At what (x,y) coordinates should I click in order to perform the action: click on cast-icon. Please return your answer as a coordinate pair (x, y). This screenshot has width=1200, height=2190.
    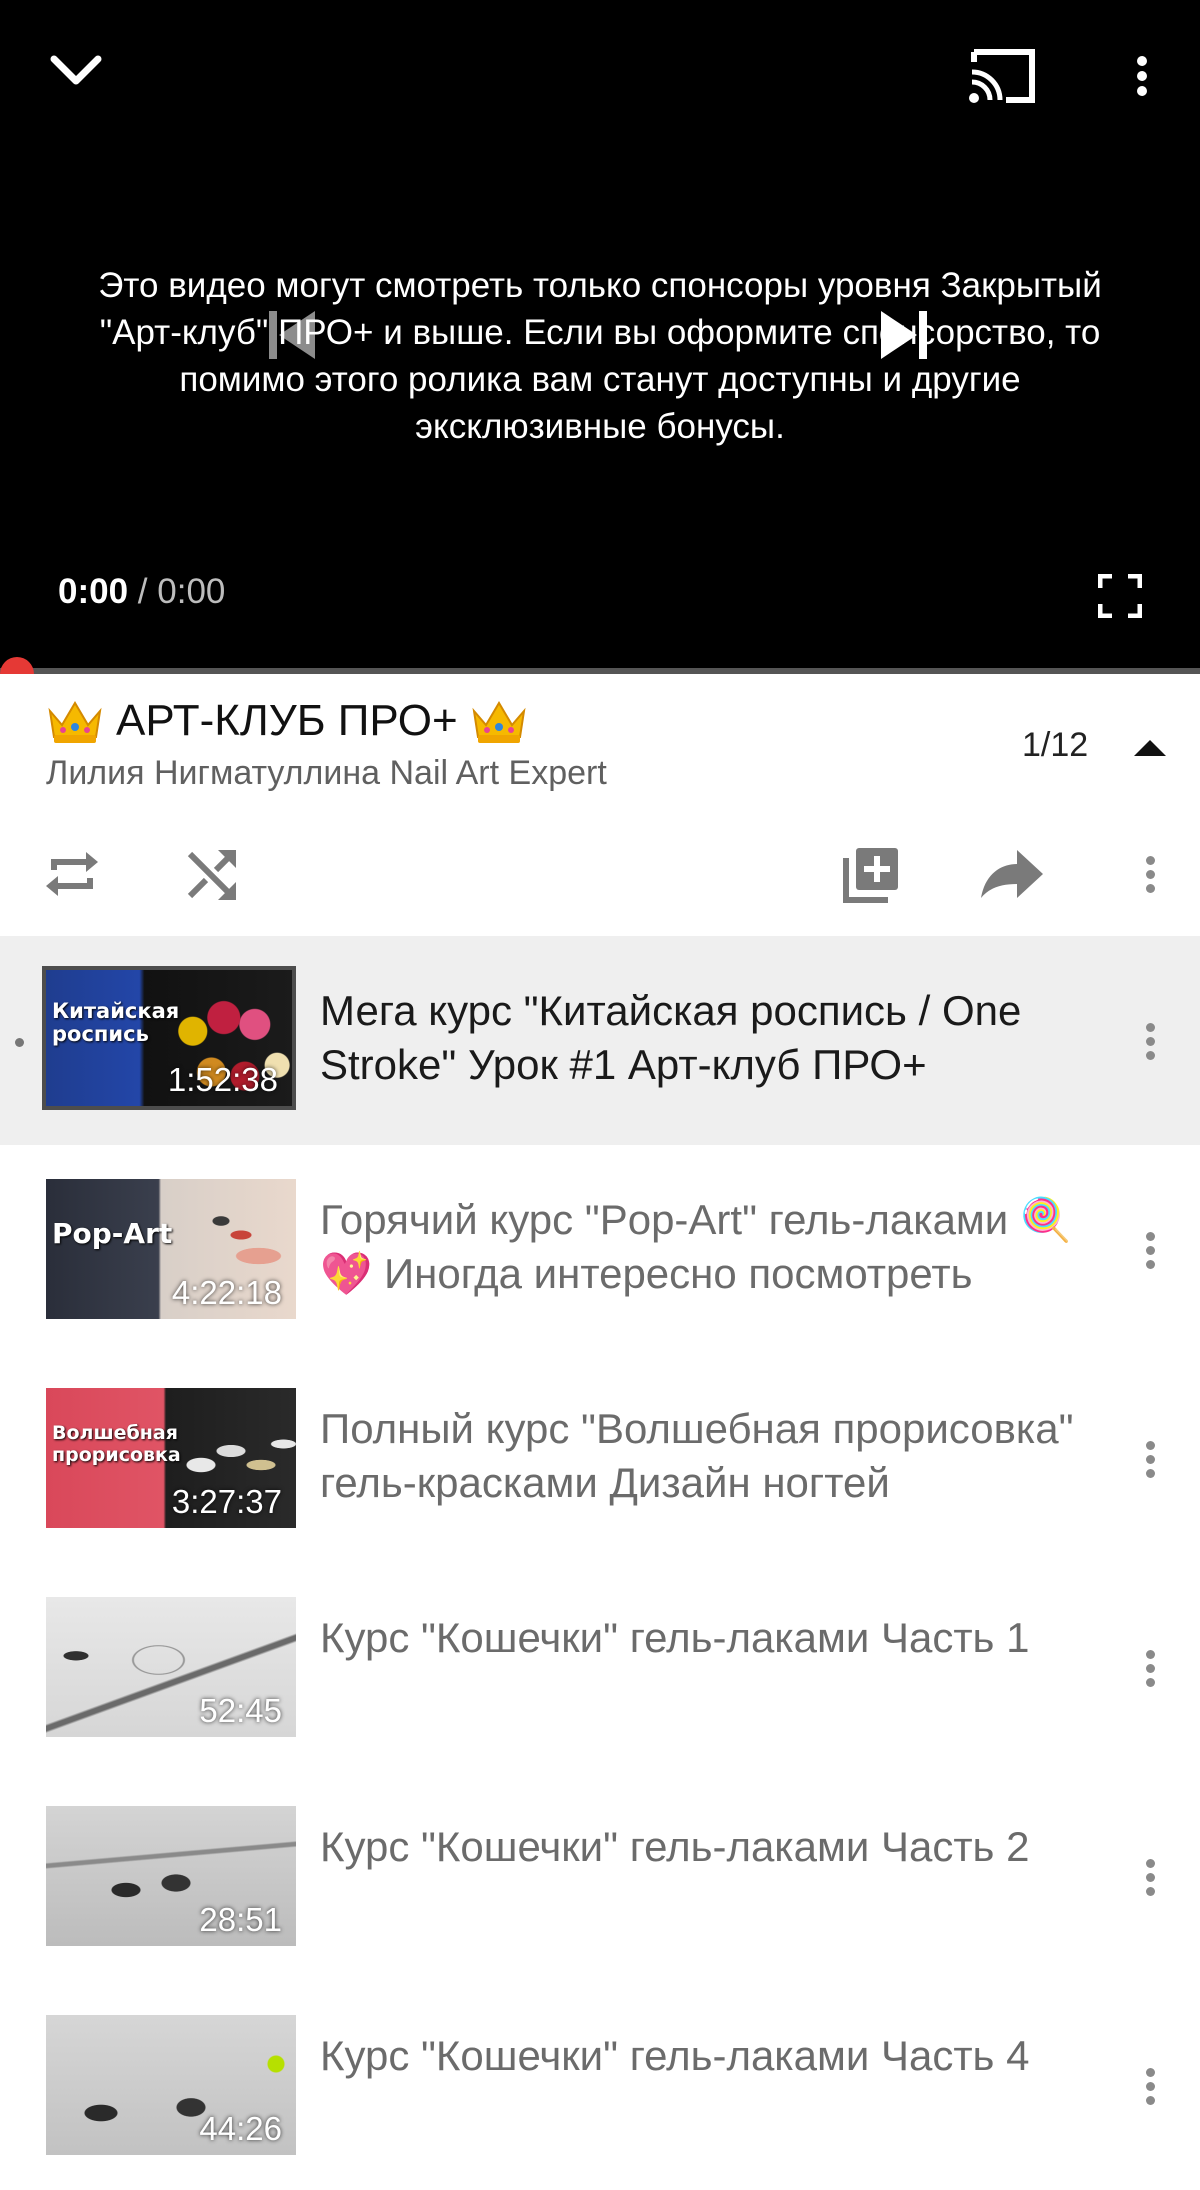
    Looking at the image, I should click on (1002, 76).